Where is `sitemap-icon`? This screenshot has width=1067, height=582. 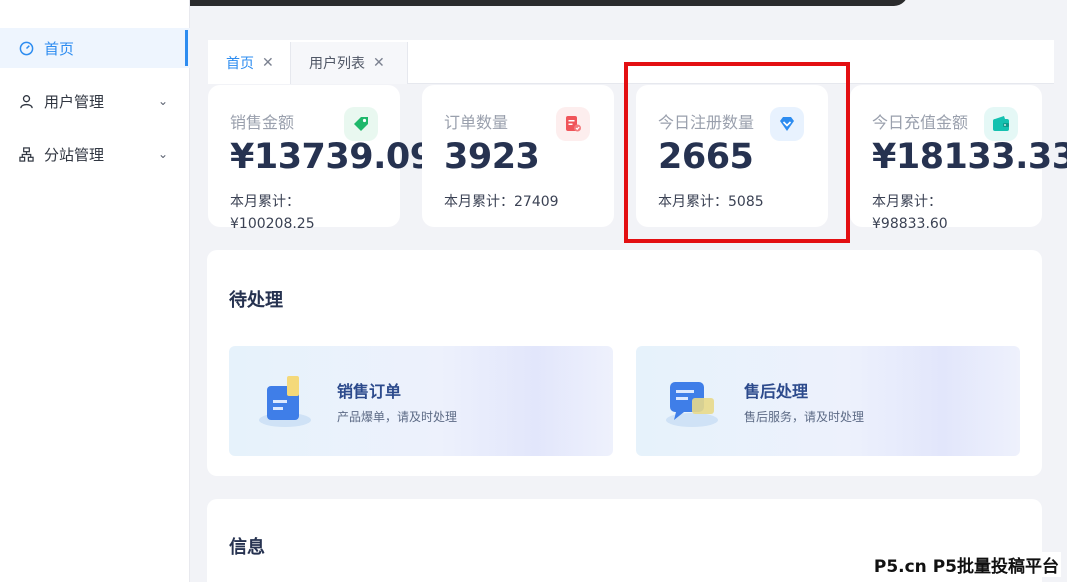 sitemap-icon is located at coordinates (26, 154).